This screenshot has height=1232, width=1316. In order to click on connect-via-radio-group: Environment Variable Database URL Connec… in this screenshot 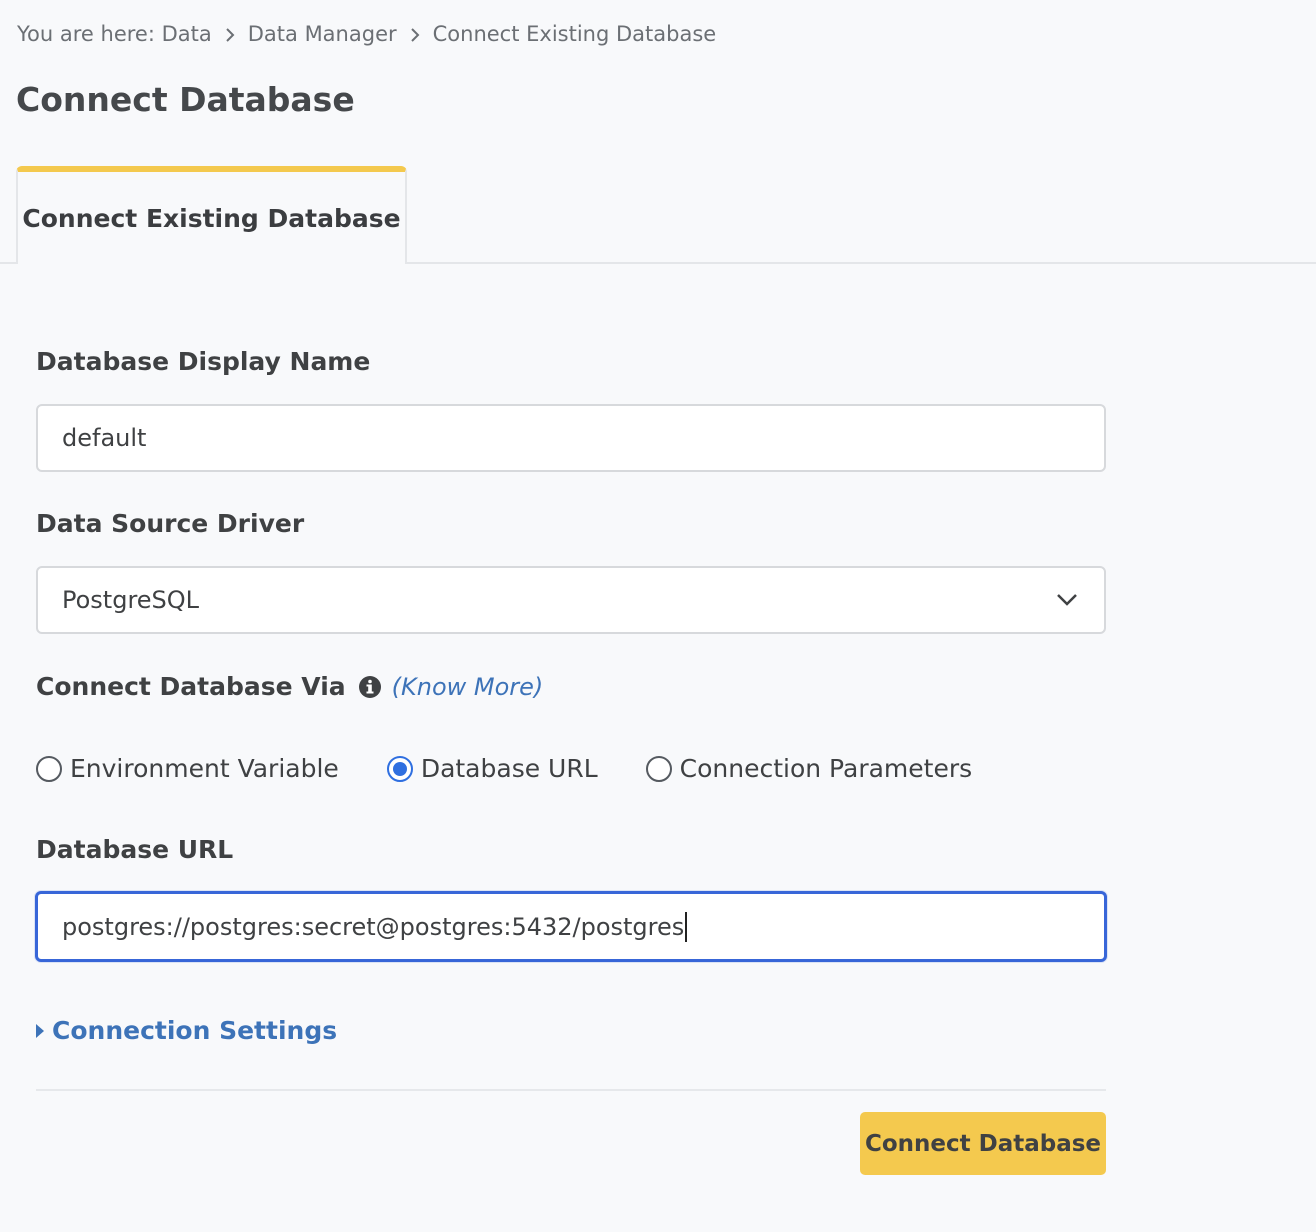, I will do `click(504, 768)`.